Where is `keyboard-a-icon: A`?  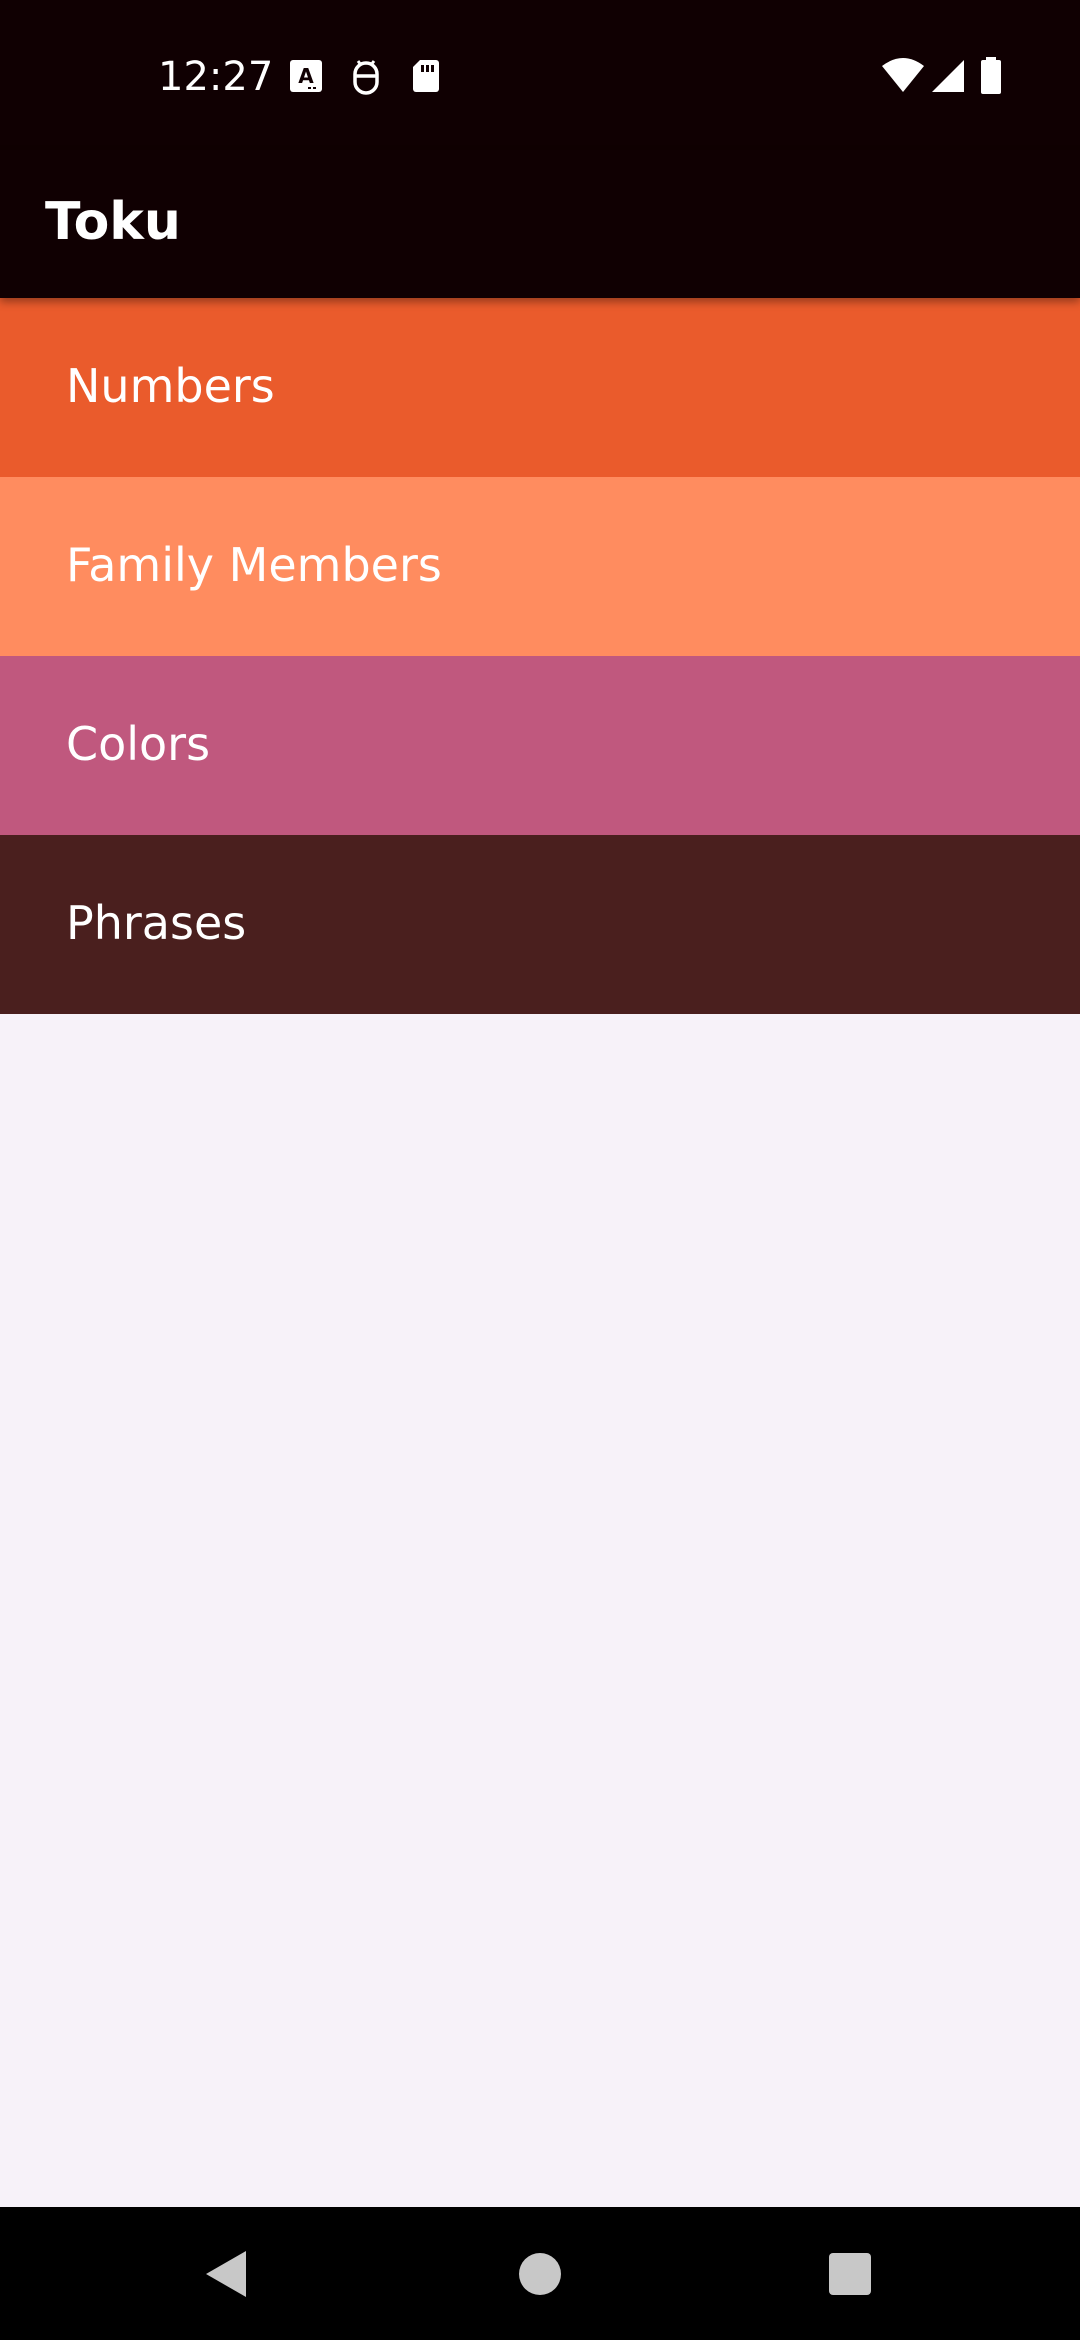 keyboard-a-icon: A is located at coordinates (306, 76).